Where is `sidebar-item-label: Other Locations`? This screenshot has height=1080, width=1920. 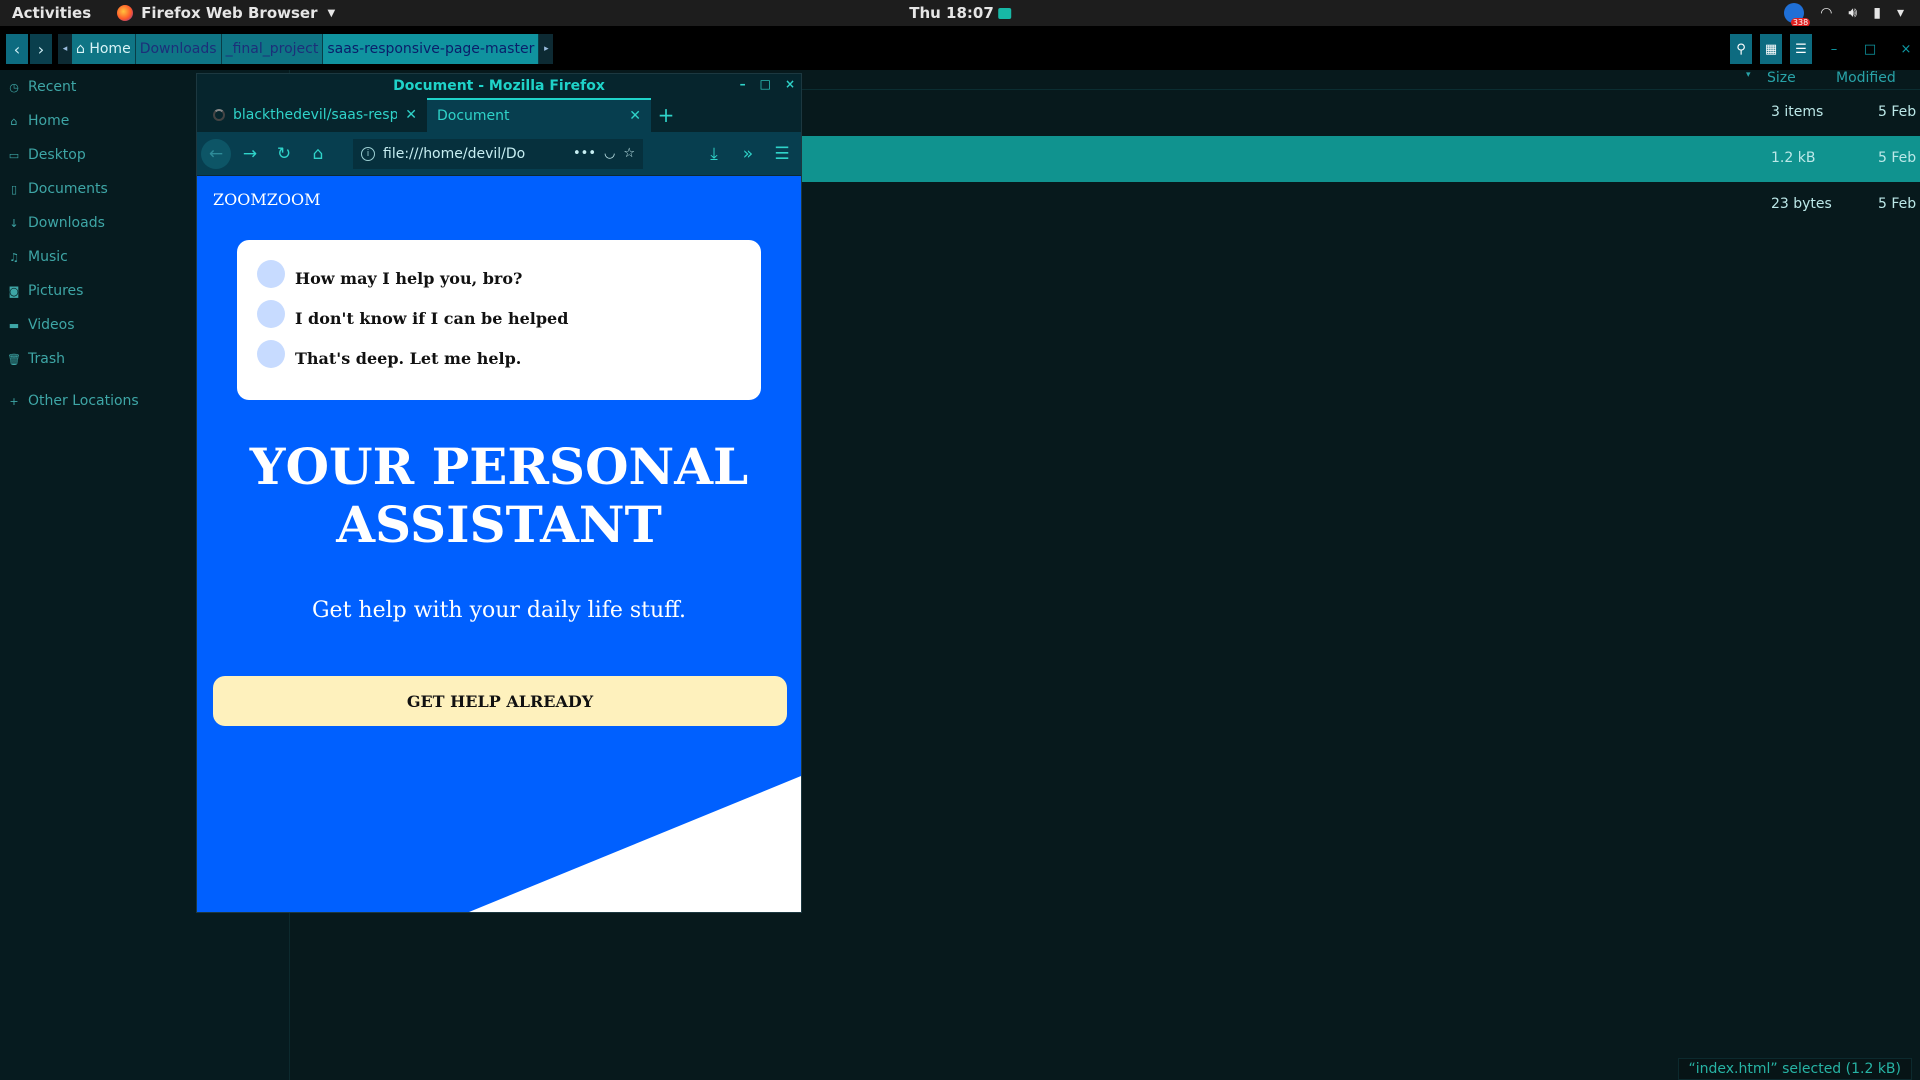
sidebar-item-label: Other Locations is located at coordinates (83, 401).